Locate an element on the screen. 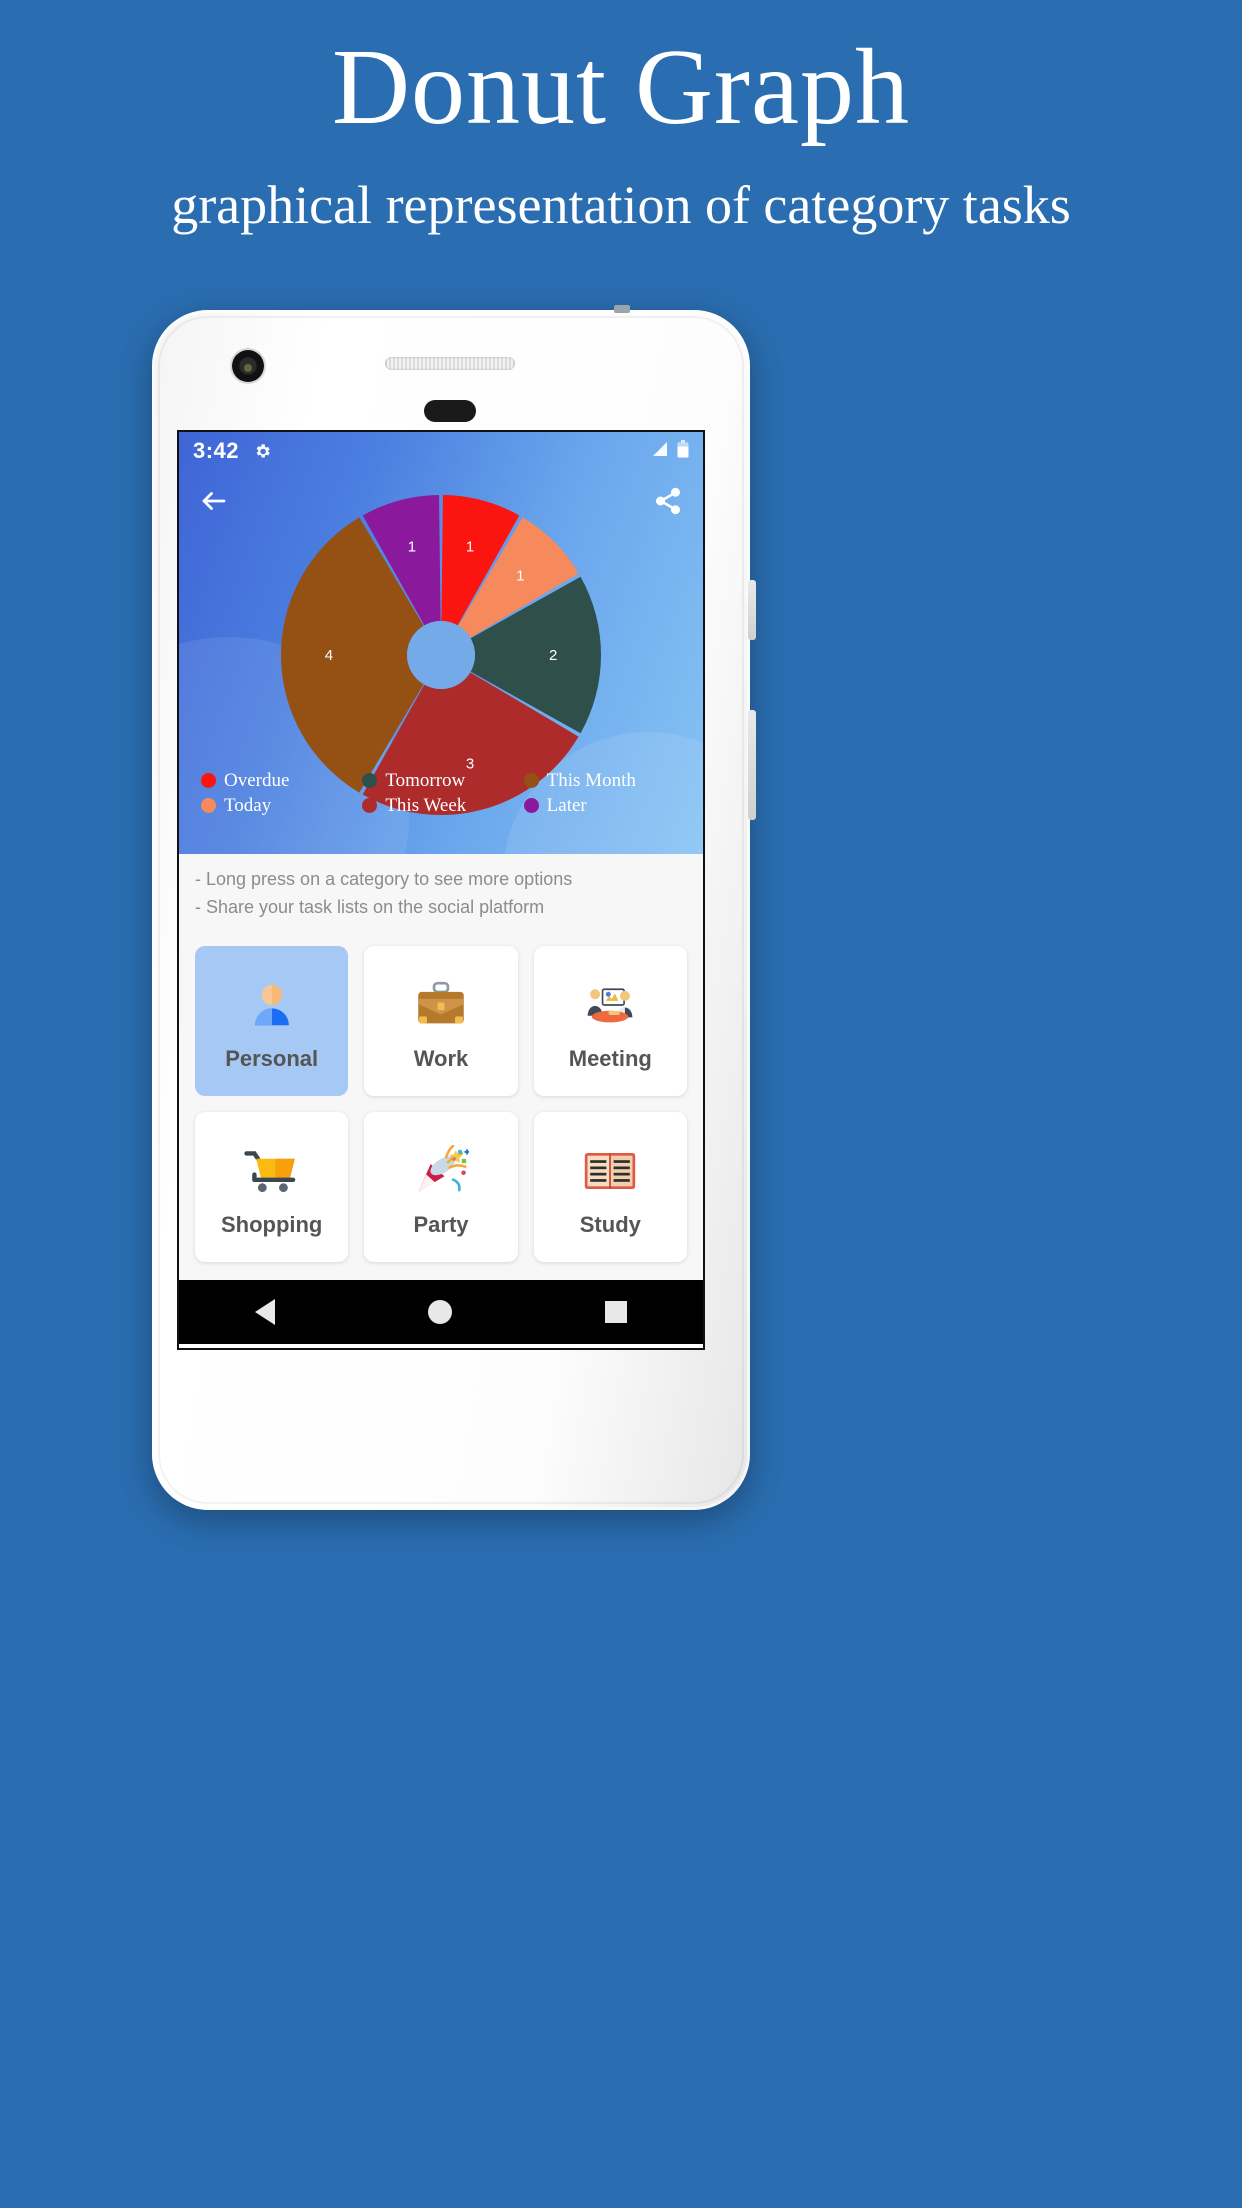 The image size is (1242, 2208). category-card-party: Party is located at coordinates (441, 1186).